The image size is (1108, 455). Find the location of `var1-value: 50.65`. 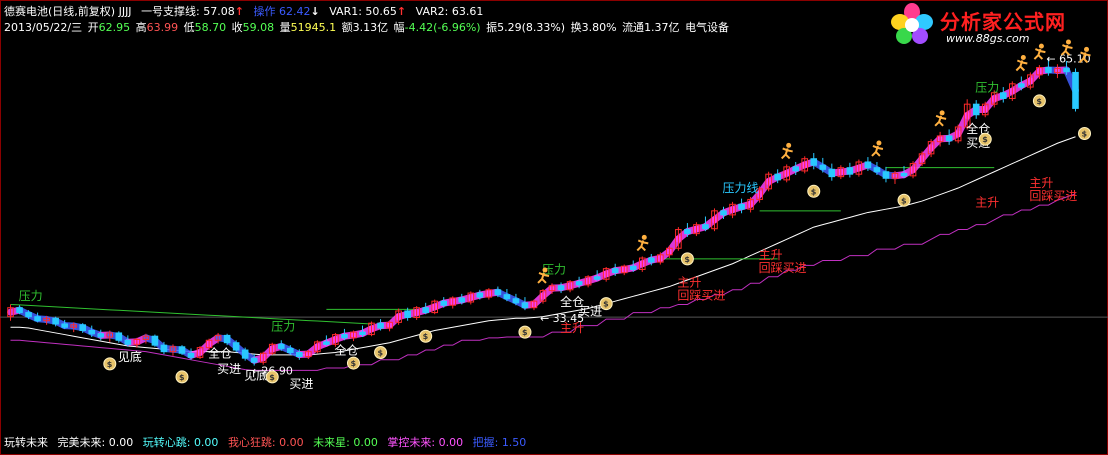

var1-value: 50.65 is located at coordinates (381, 11).